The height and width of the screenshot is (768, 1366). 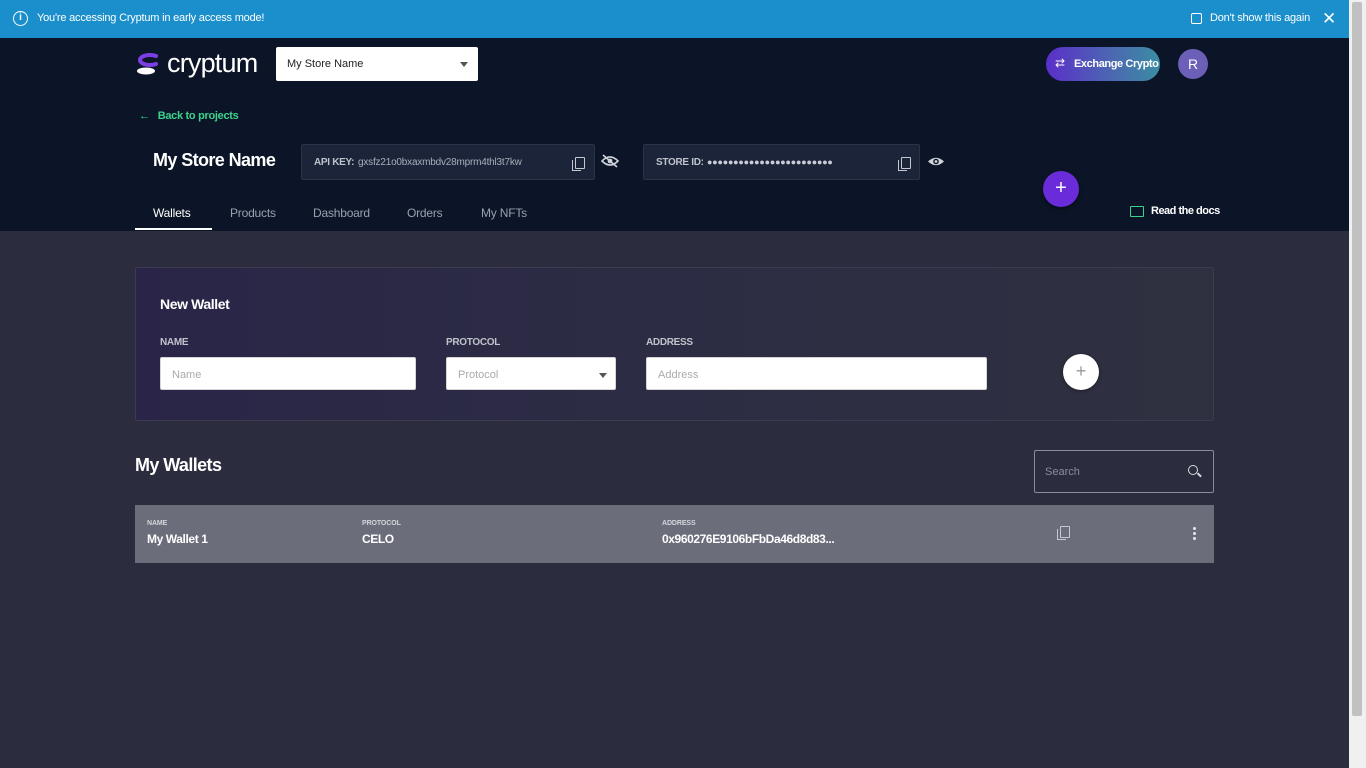 I want to click on more-options-icon, so click(x=1195, y=534).